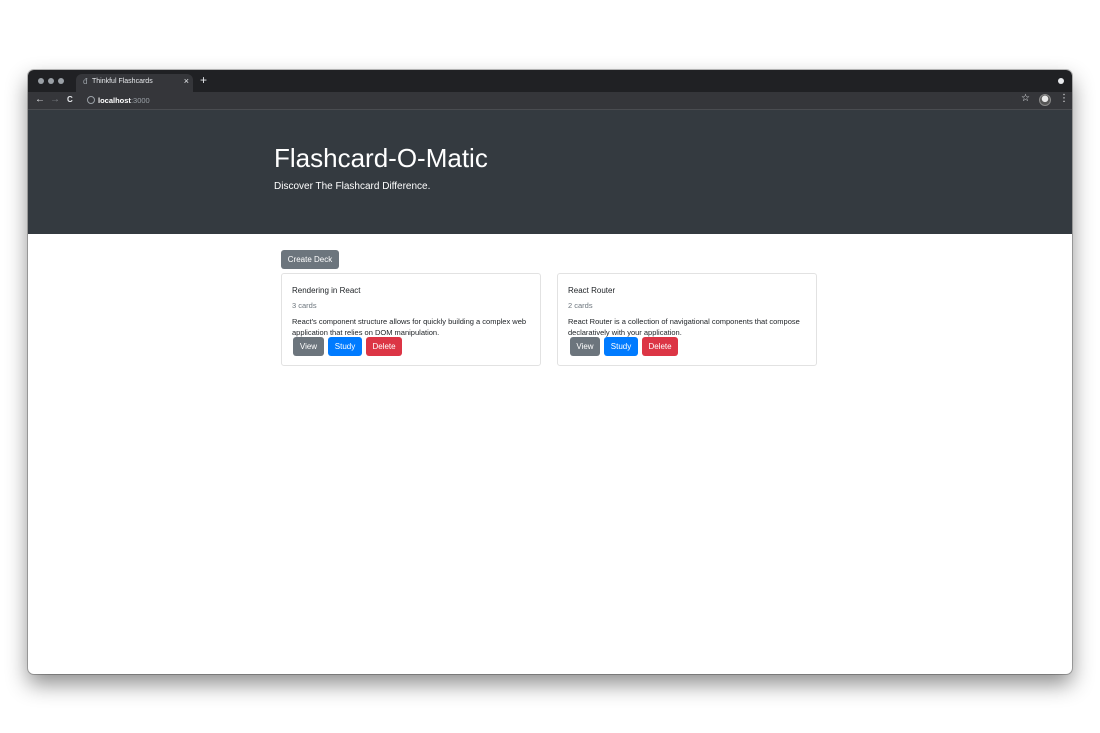 This screenshot has height=733, width=1100. Describe the element at coordinates (51, 81) in the screenshot. I see `minimize-window-dot` at that location.